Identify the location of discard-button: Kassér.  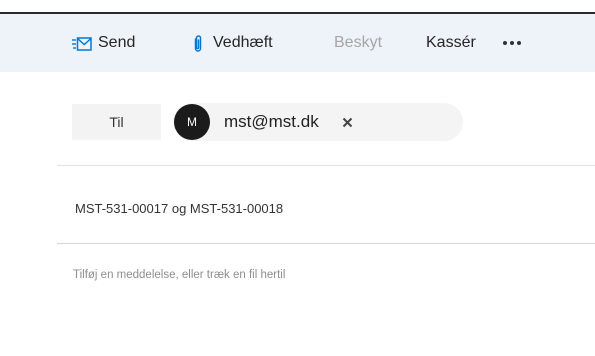
(451, 43).